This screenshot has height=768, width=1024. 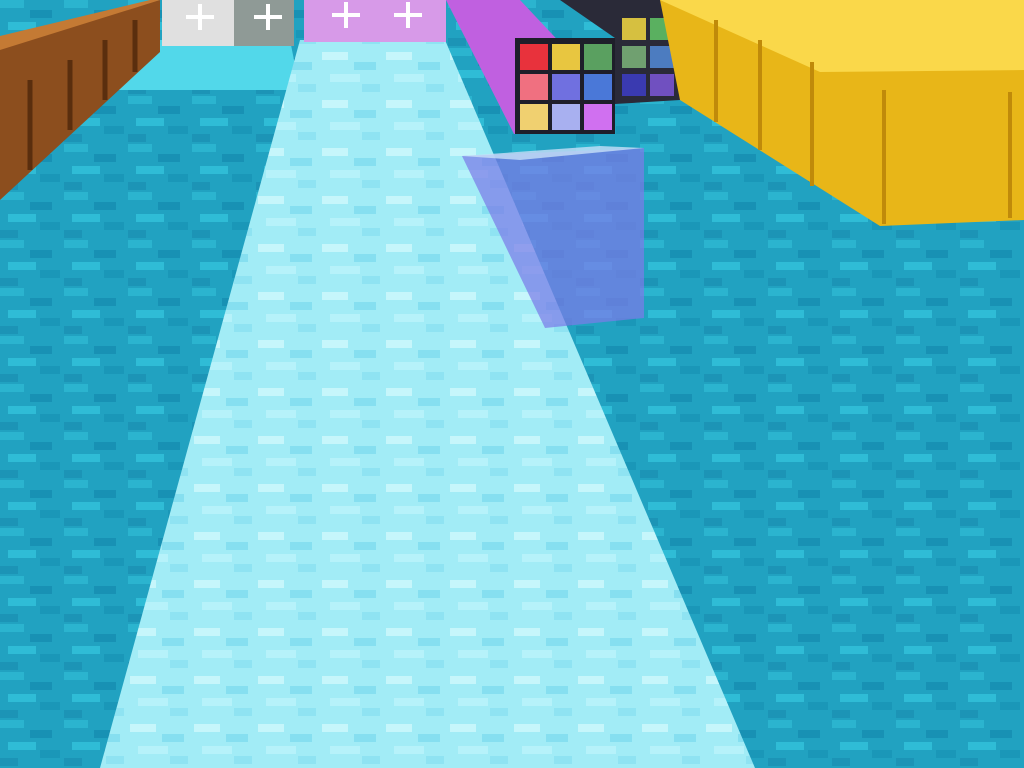 What do you see at coordinates (375, 21) in the screenshot?
I see `magenta-glazed-block` at bounding box center [375, 21].